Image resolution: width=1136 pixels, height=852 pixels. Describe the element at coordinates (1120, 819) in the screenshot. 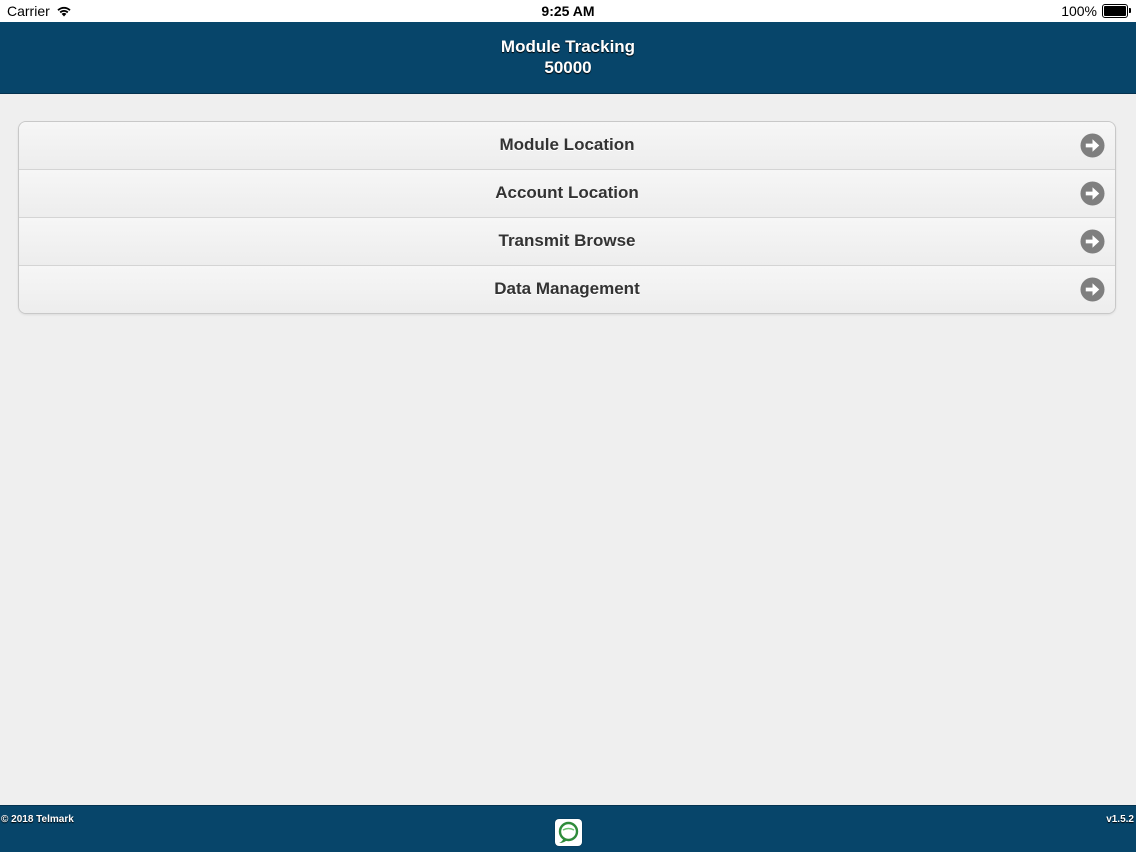

I see `footer-version: v1.5.2` at that location.